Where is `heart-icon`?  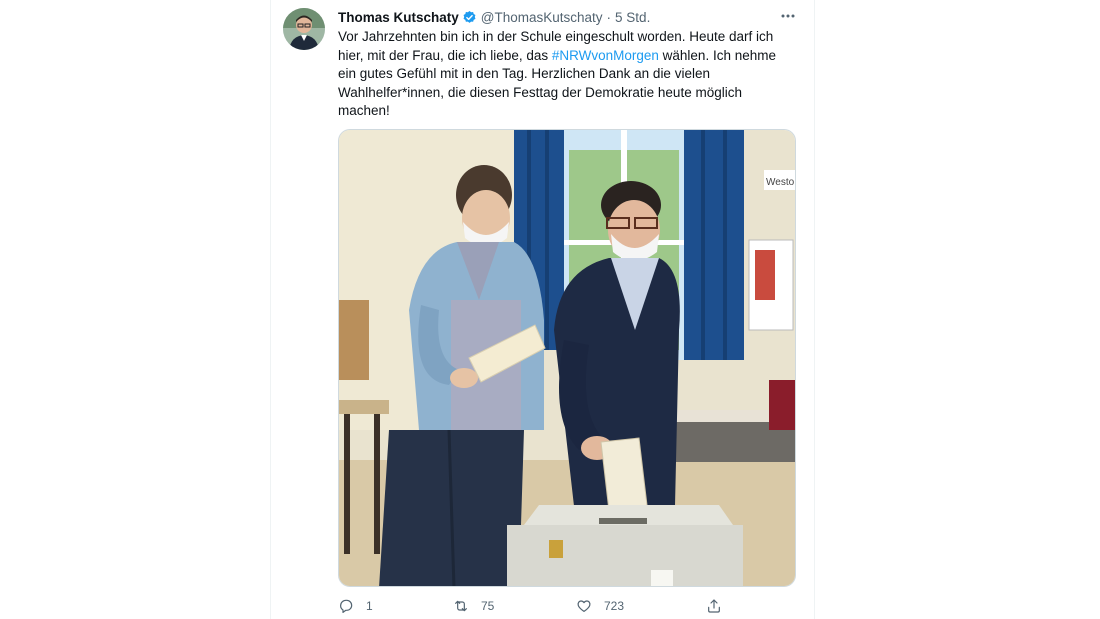
heart-icon is located at coordinates (584, 606).